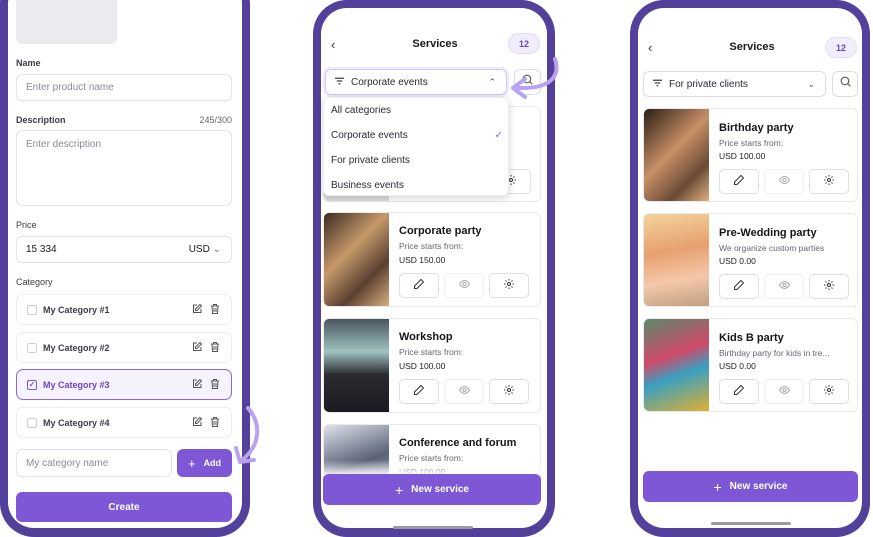 The width and height of the screenshot is (873, 537). What do you see at coordinates (369, 135) in the screenshot?
I see `option-label: Corporate events` at bounding box center [369, 135].